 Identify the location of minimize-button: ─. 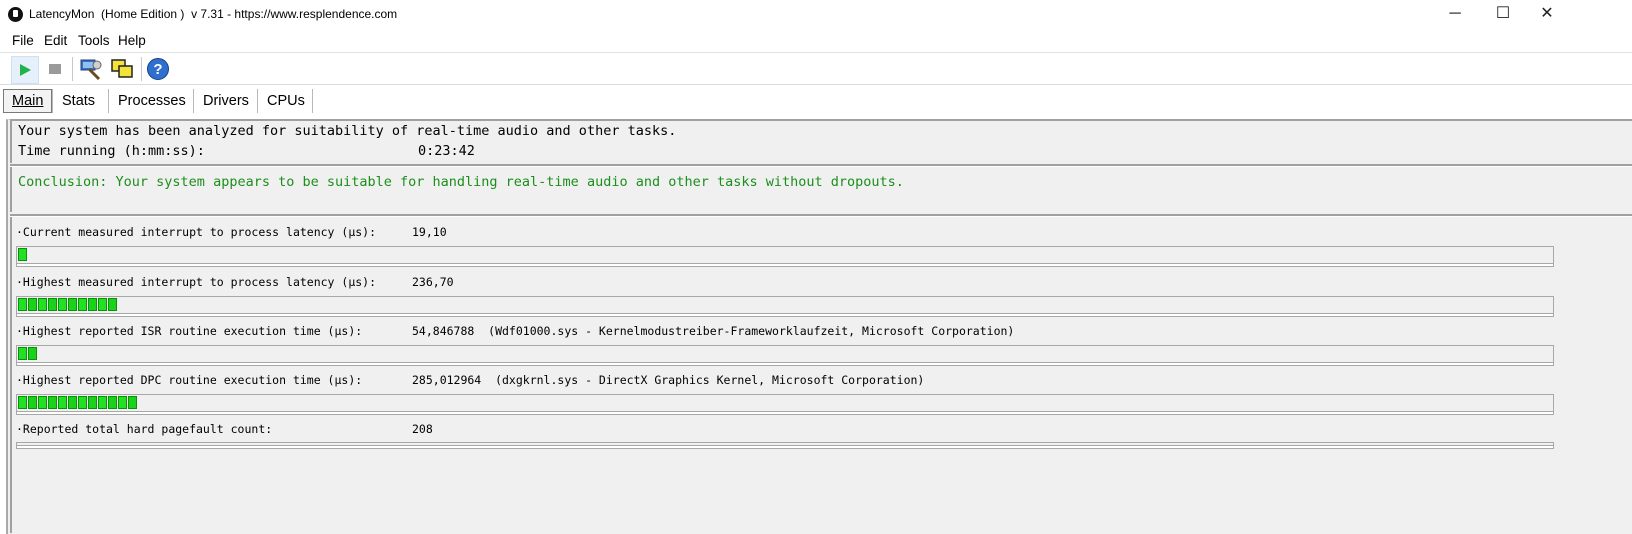
(1455, 15).